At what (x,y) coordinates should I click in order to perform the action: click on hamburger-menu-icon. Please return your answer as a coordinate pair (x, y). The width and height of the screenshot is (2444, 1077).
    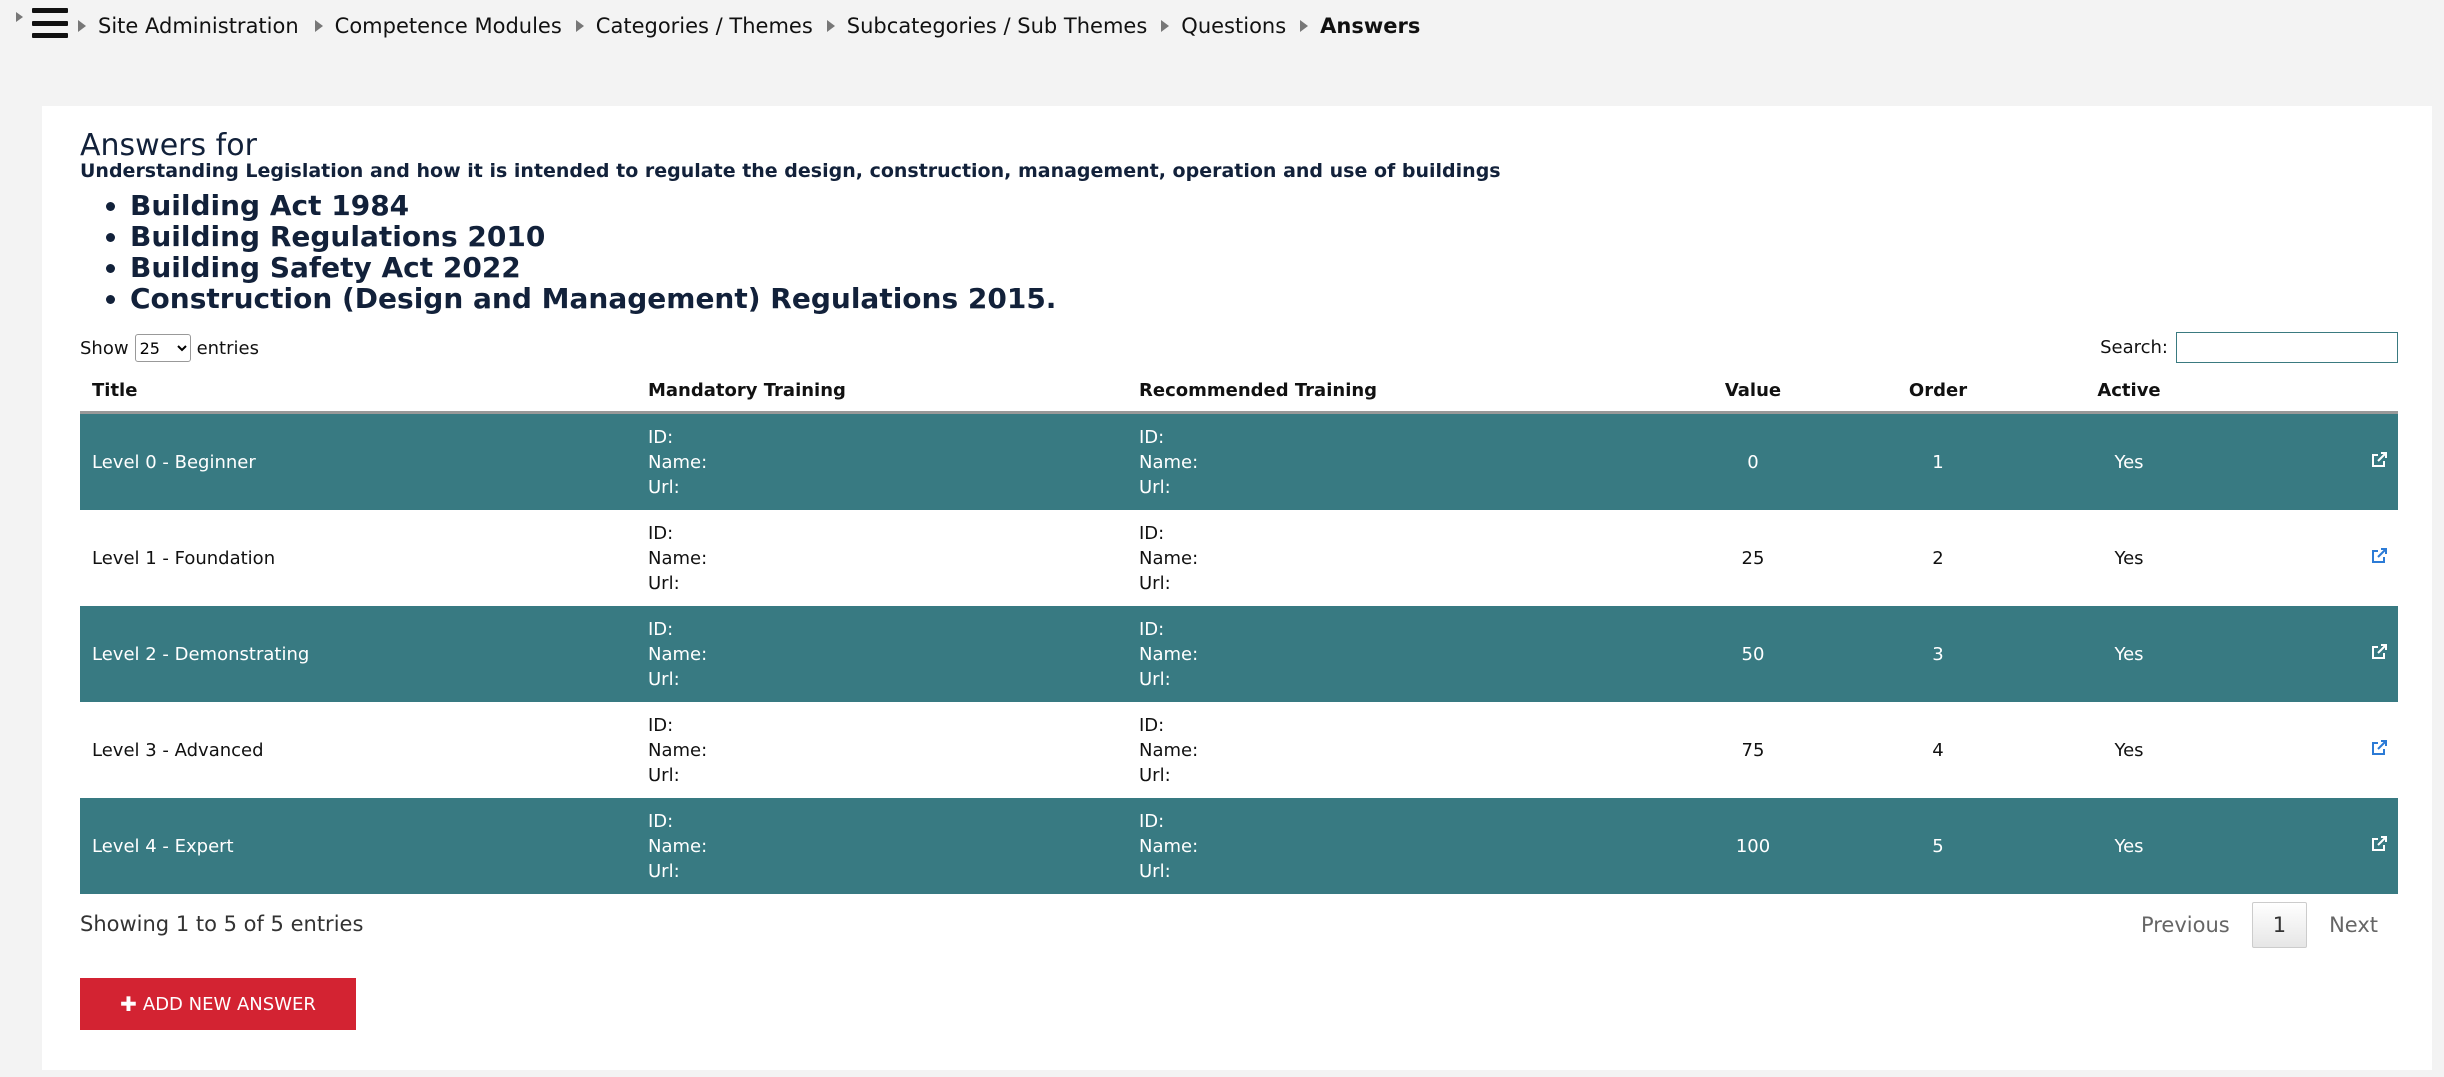
    Looking at the image, I should click on (50, 23).